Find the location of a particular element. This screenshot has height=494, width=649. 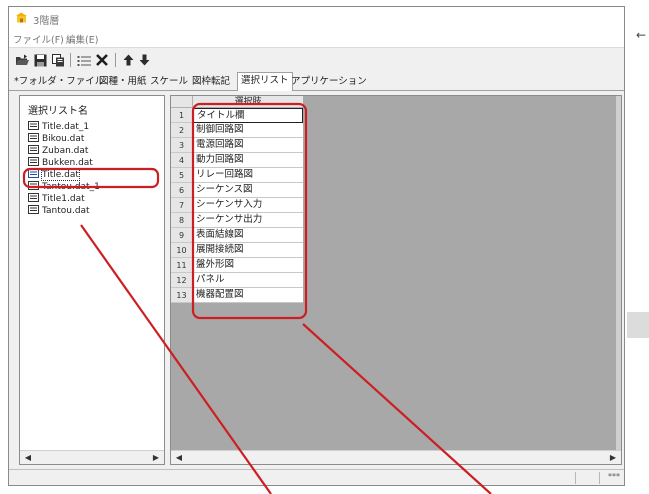

copy-button is located at coordinates (58, 60).